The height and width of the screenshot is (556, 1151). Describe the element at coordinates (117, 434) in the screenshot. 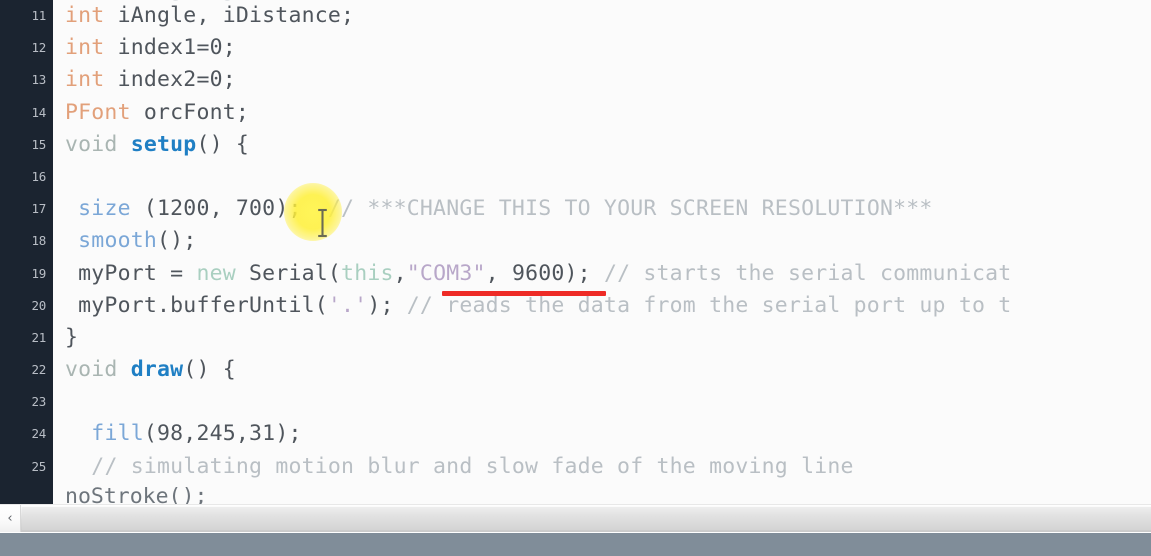

I see `code-token: fill` at that location.